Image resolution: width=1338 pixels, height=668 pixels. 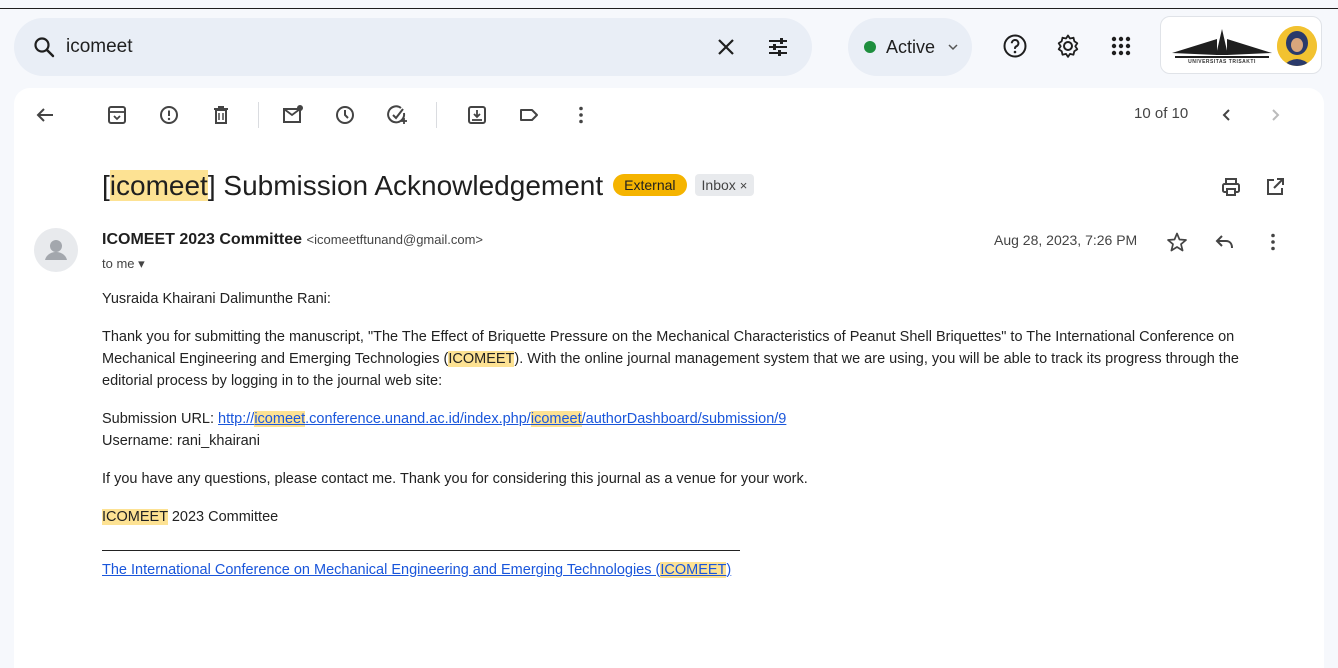 I want to click on recipients-dropdown: to me ▾, so click(x=123, y=264).